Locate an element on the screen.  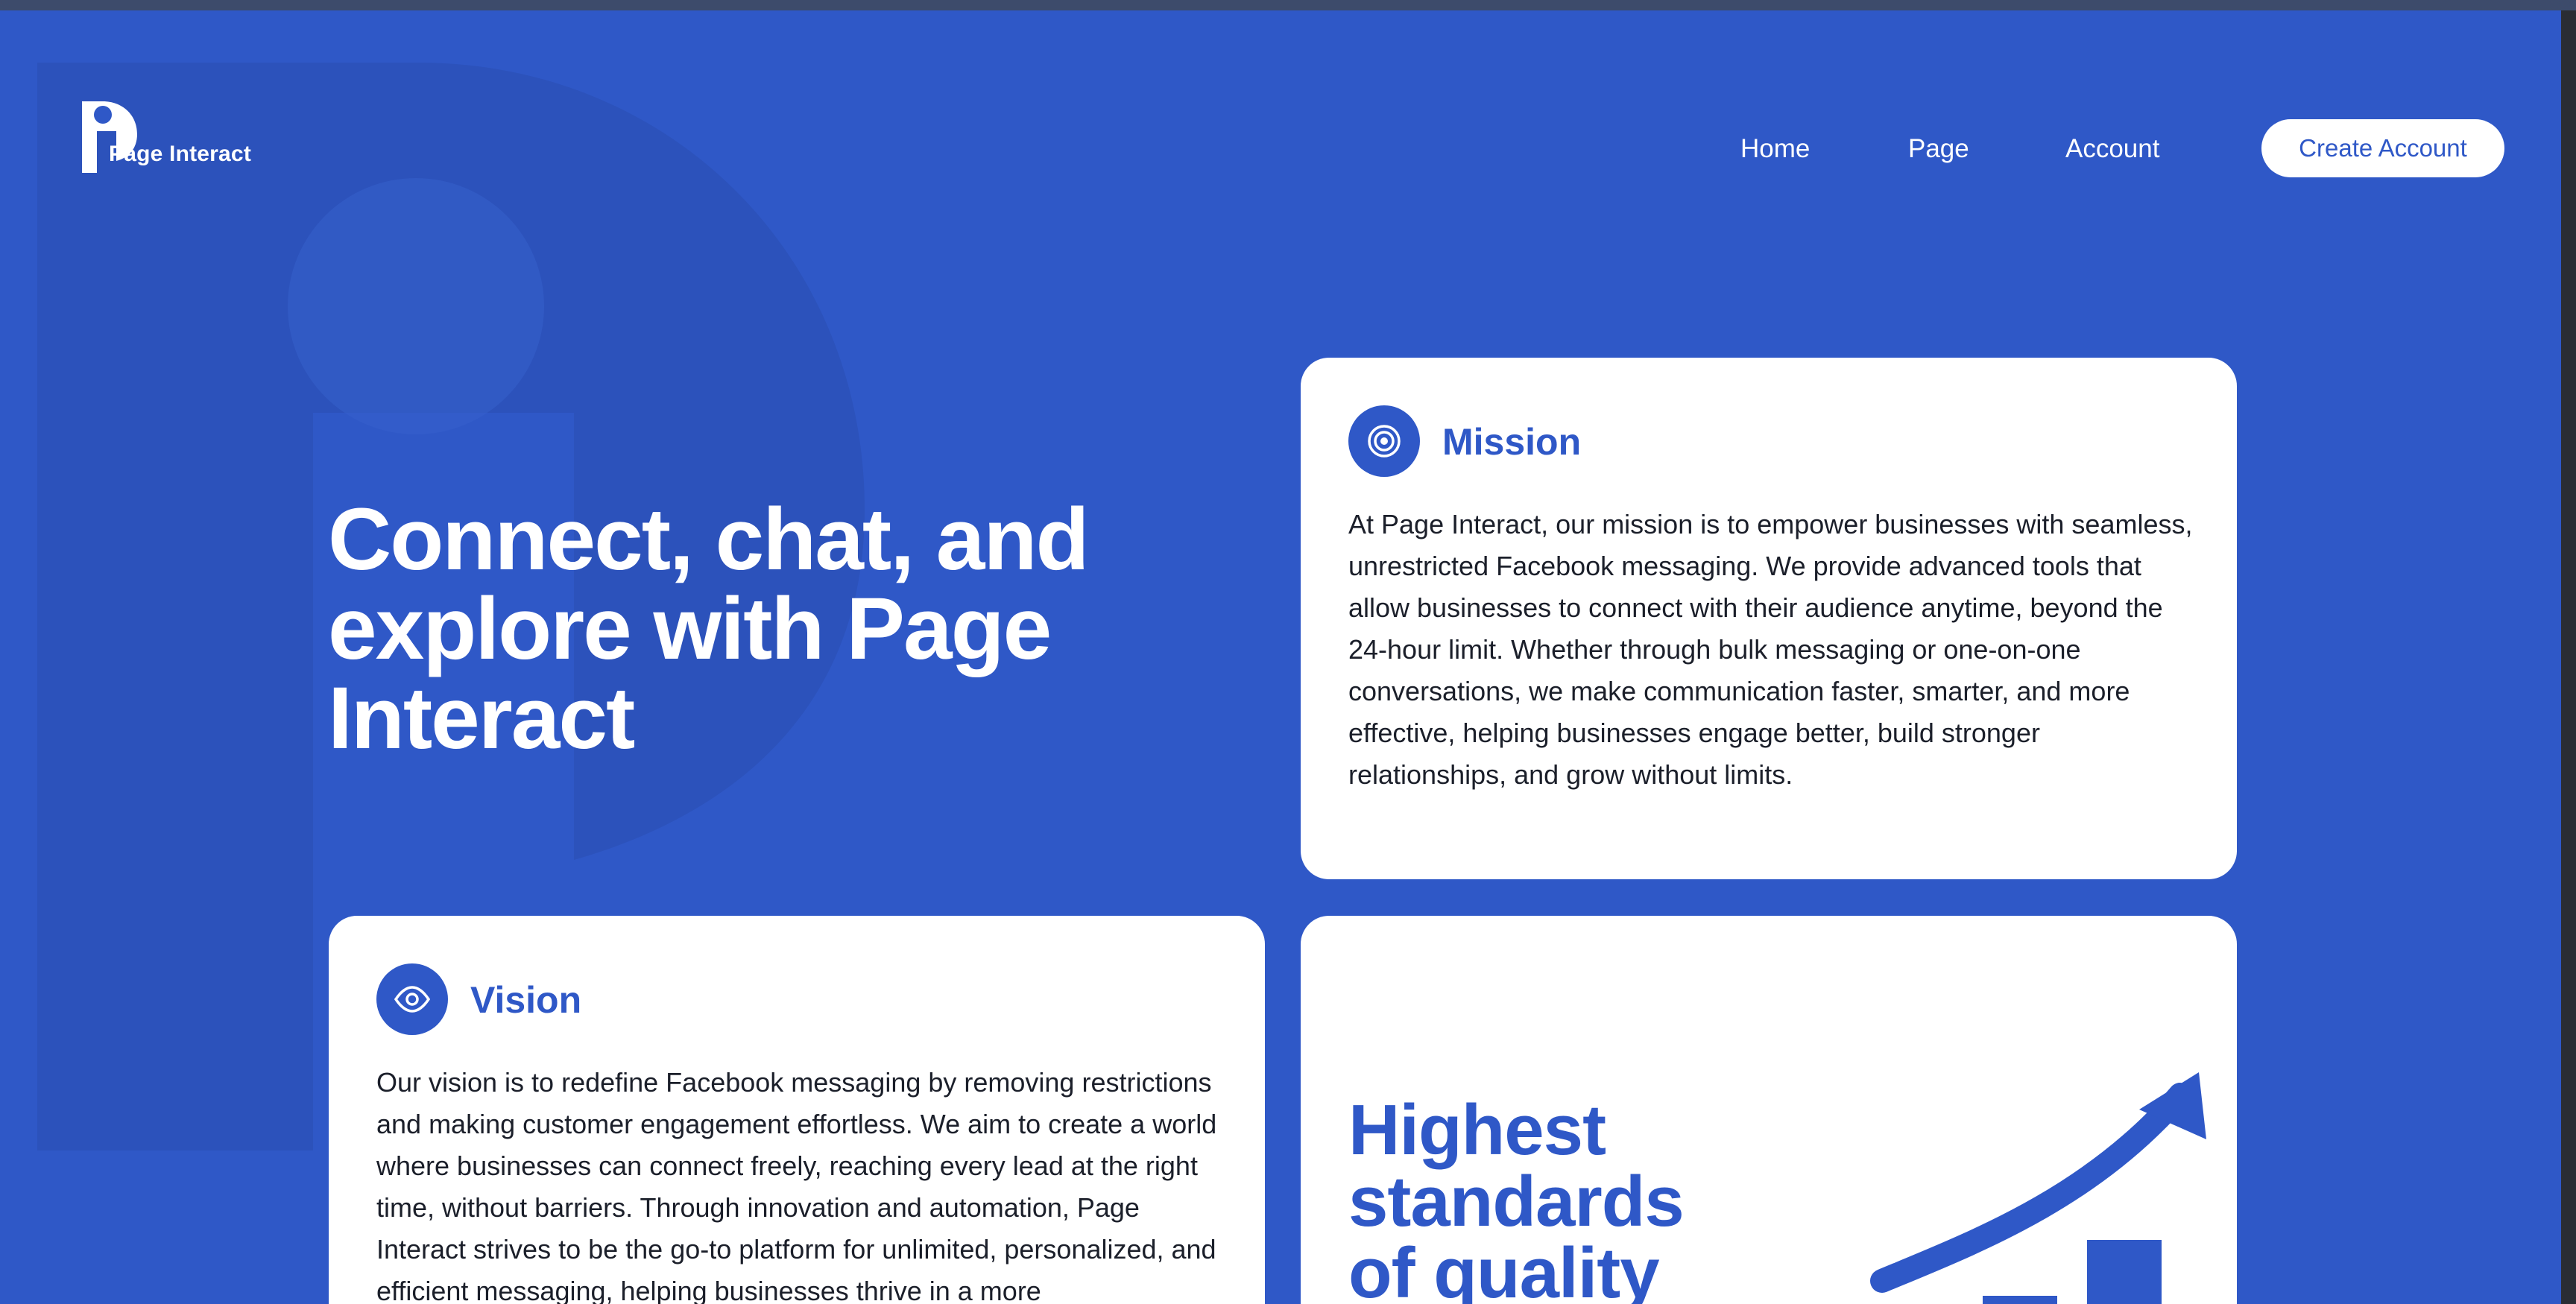
browser-top-strip is located at coordinates (1288, 5).